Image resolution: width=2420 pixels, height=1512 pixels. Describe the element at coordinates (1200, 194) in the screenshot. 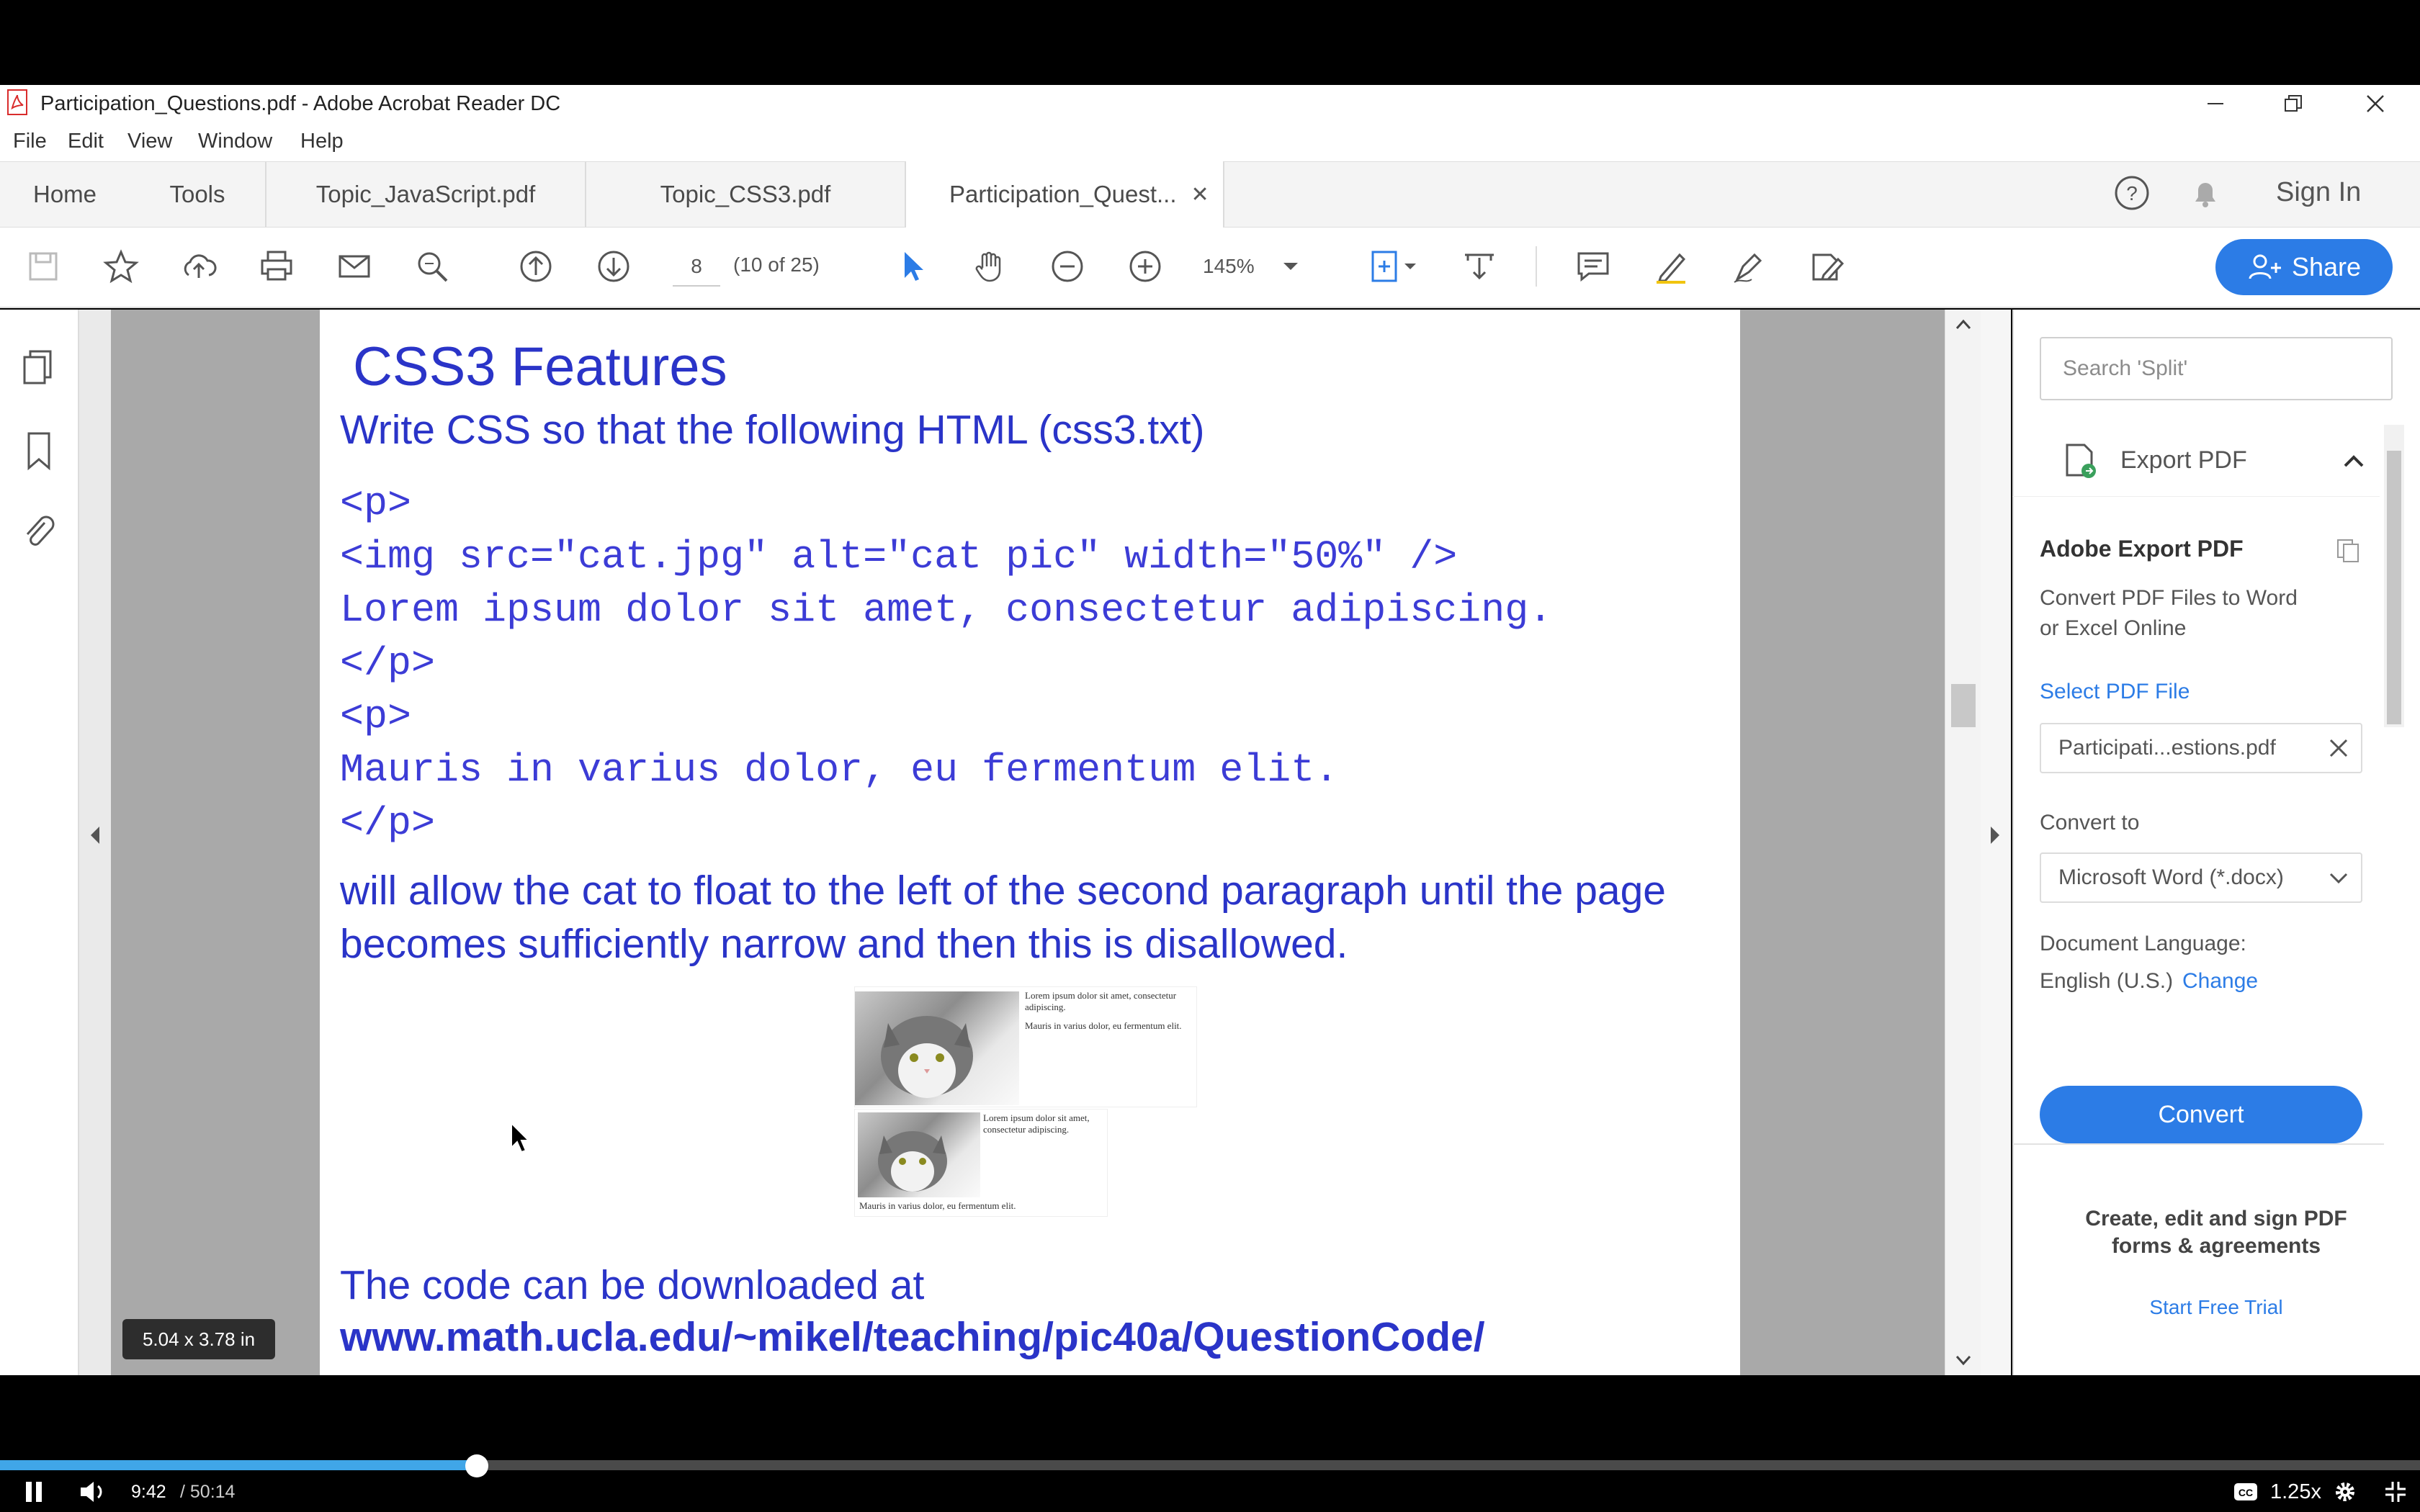

I see `tab-close-icon: ✕` at that location.